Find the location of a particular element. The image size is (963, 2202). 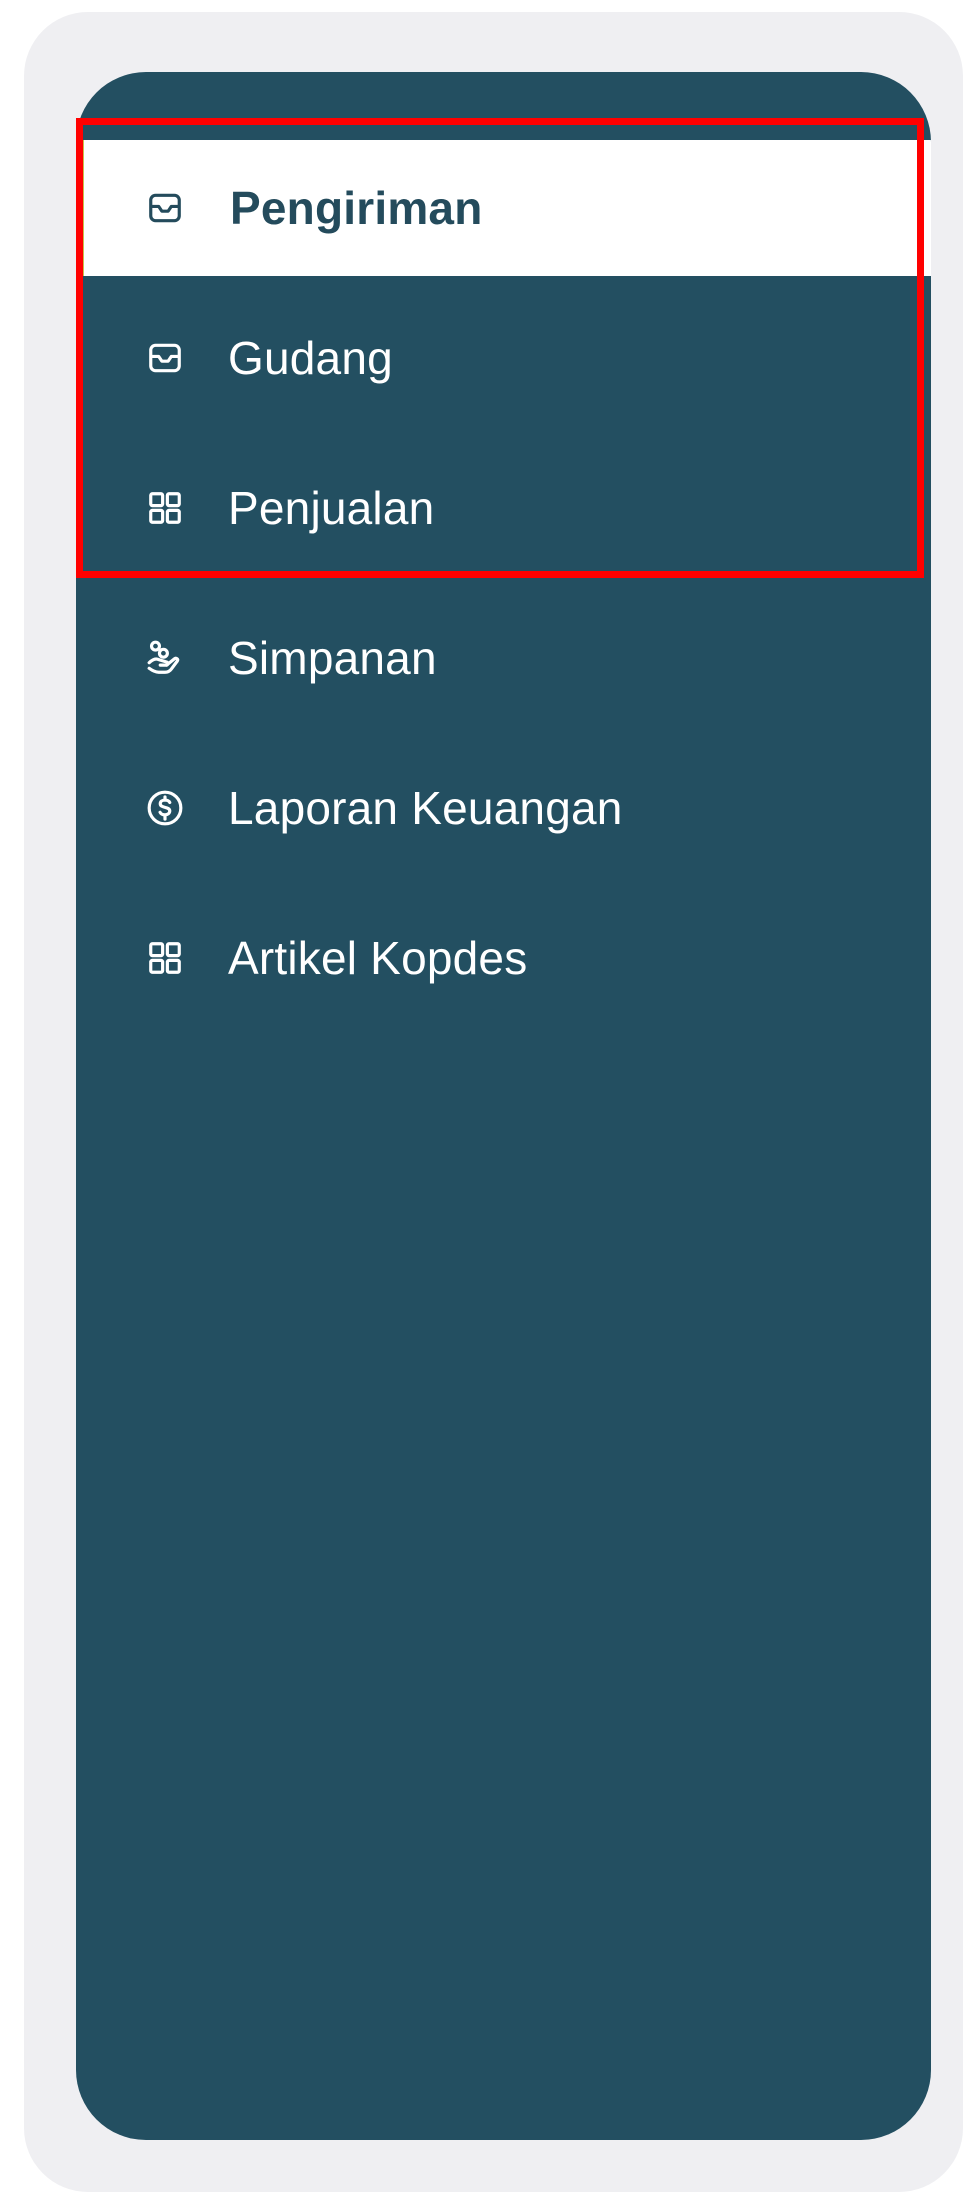

sidebar-item-artikel-kopdes: Artikel Kopdes is located at coordinates (503, 958).